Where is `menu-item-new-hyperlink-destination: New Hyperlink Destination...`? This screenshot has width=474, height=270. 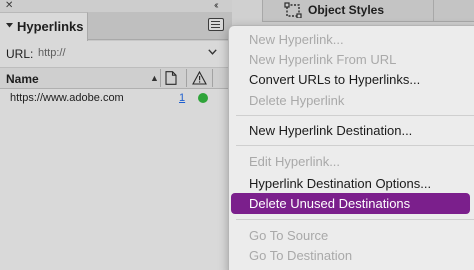 menu-item-new-hyperlink-destination: New Hyperlink Destination... is located at coordinates (330, 130).